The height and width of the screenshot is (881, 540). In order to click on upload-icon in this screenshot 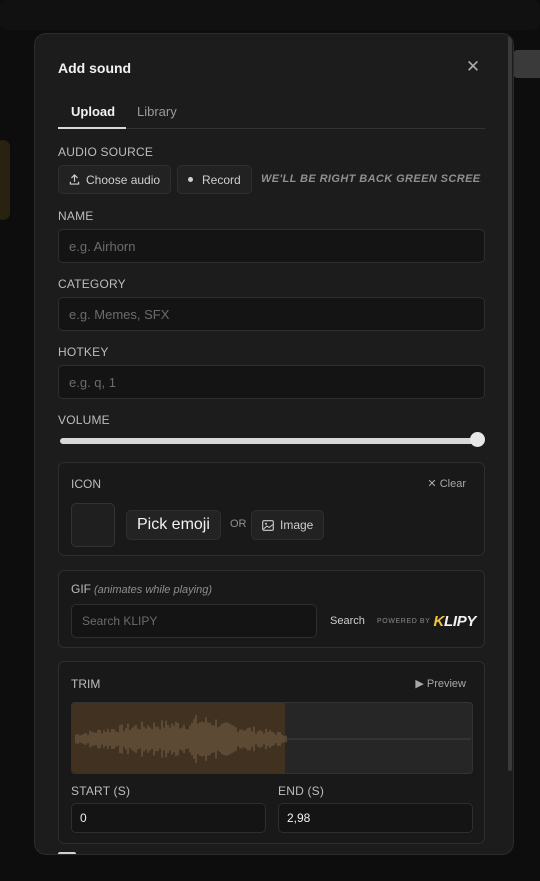, I will do `click(74, 179)`.